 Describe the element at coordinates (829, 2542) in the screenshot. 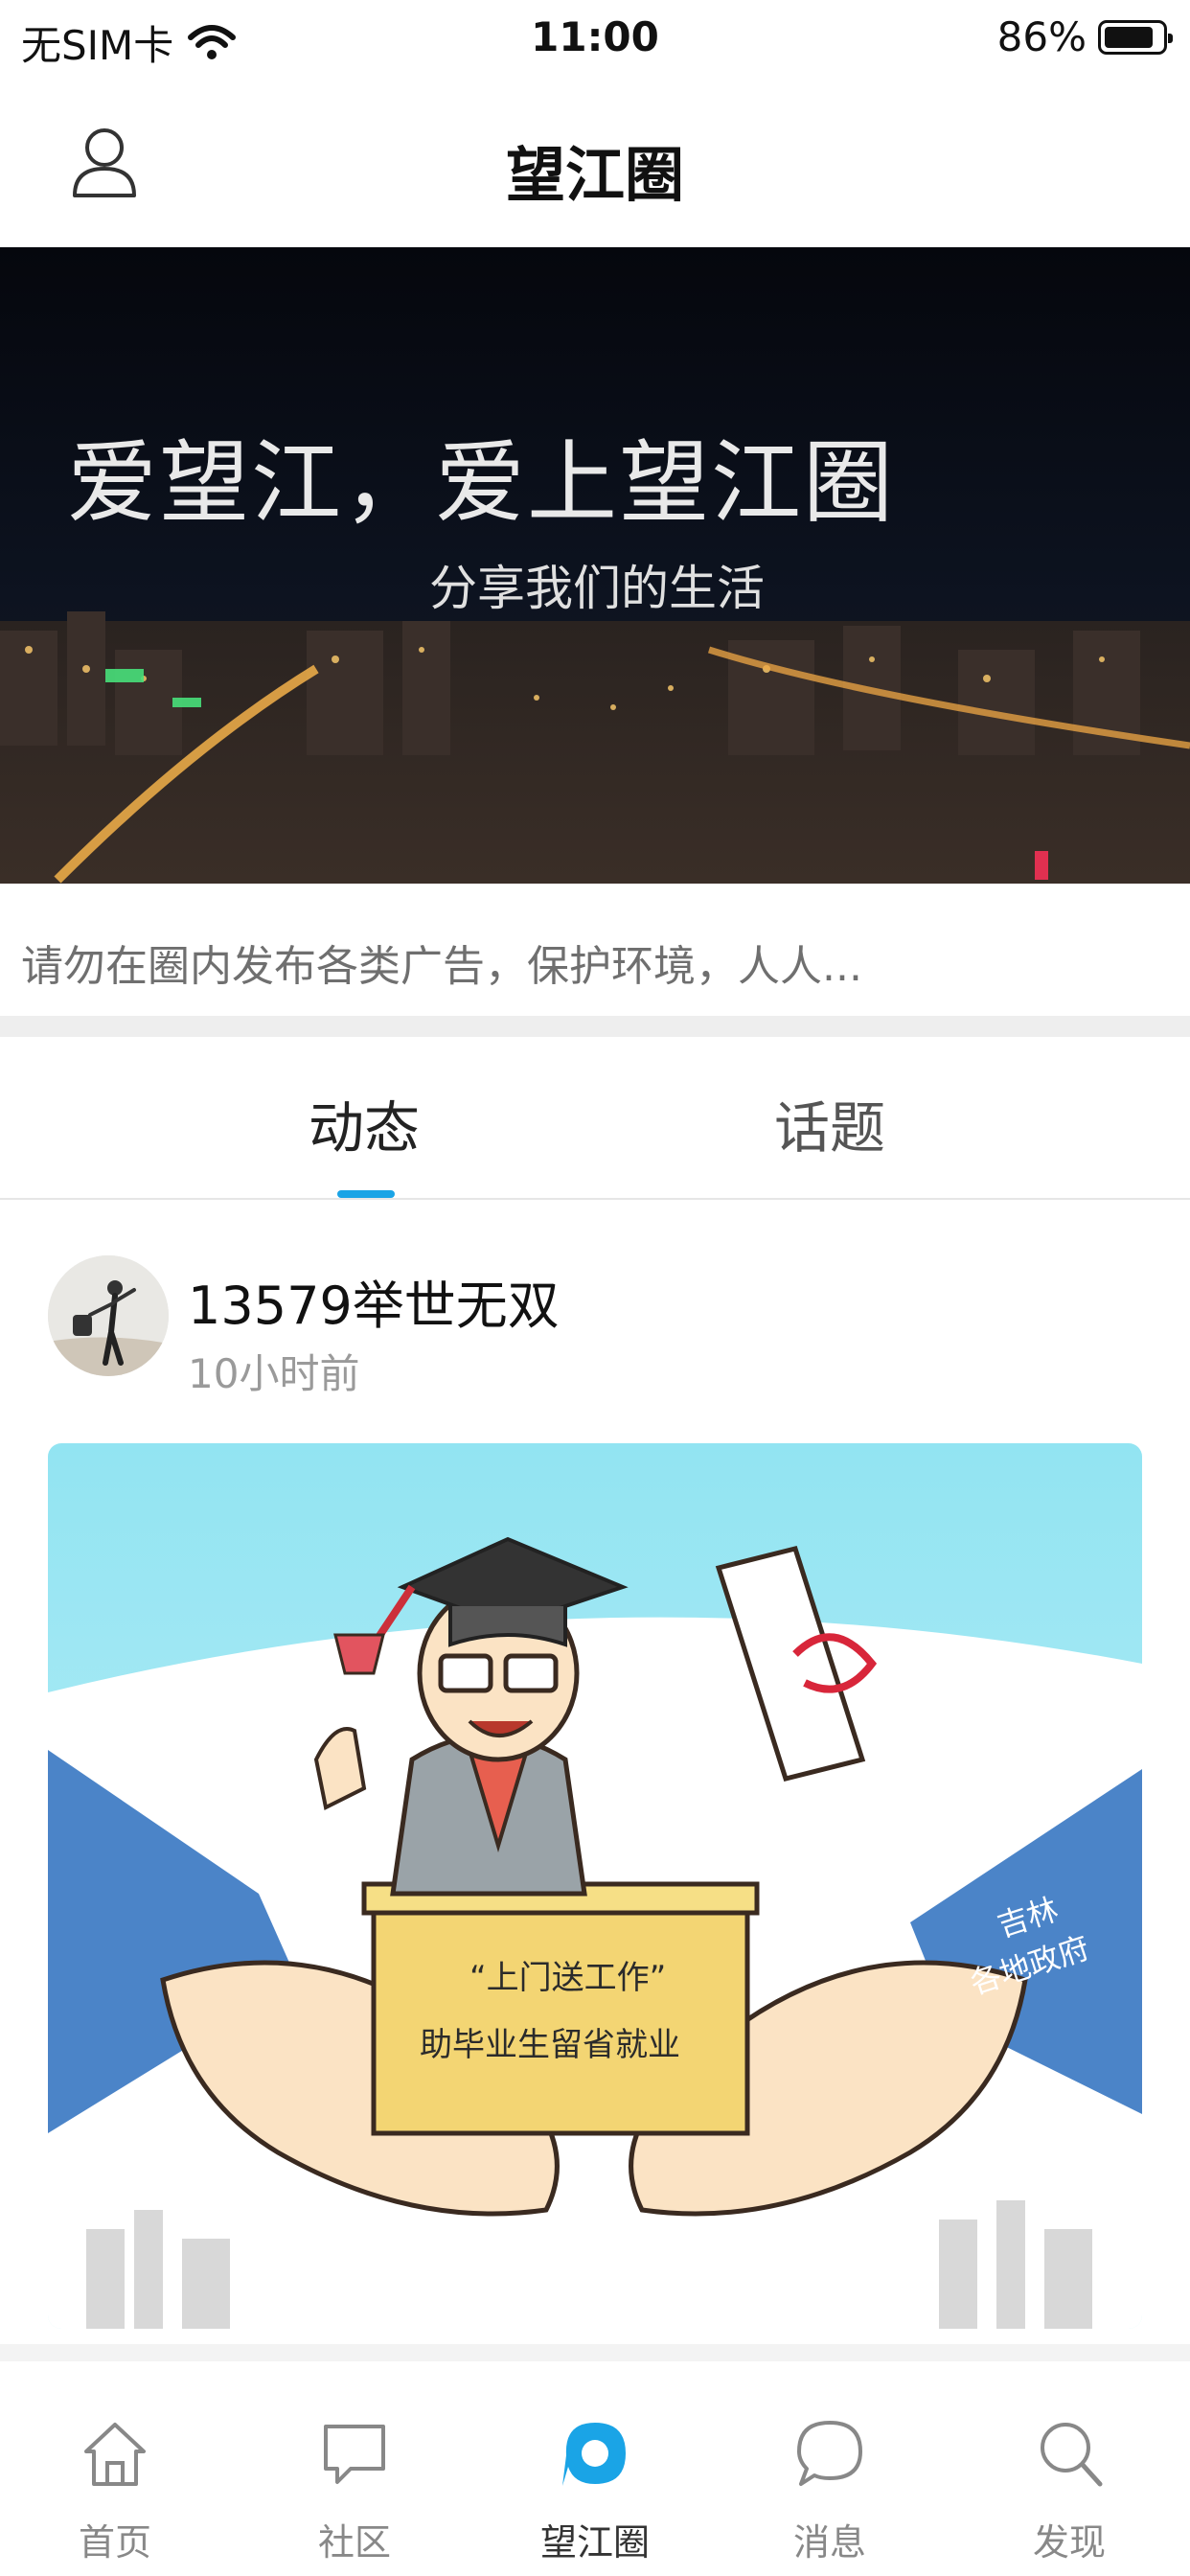

I see `tabbar-label-messages: 消息` at that location.